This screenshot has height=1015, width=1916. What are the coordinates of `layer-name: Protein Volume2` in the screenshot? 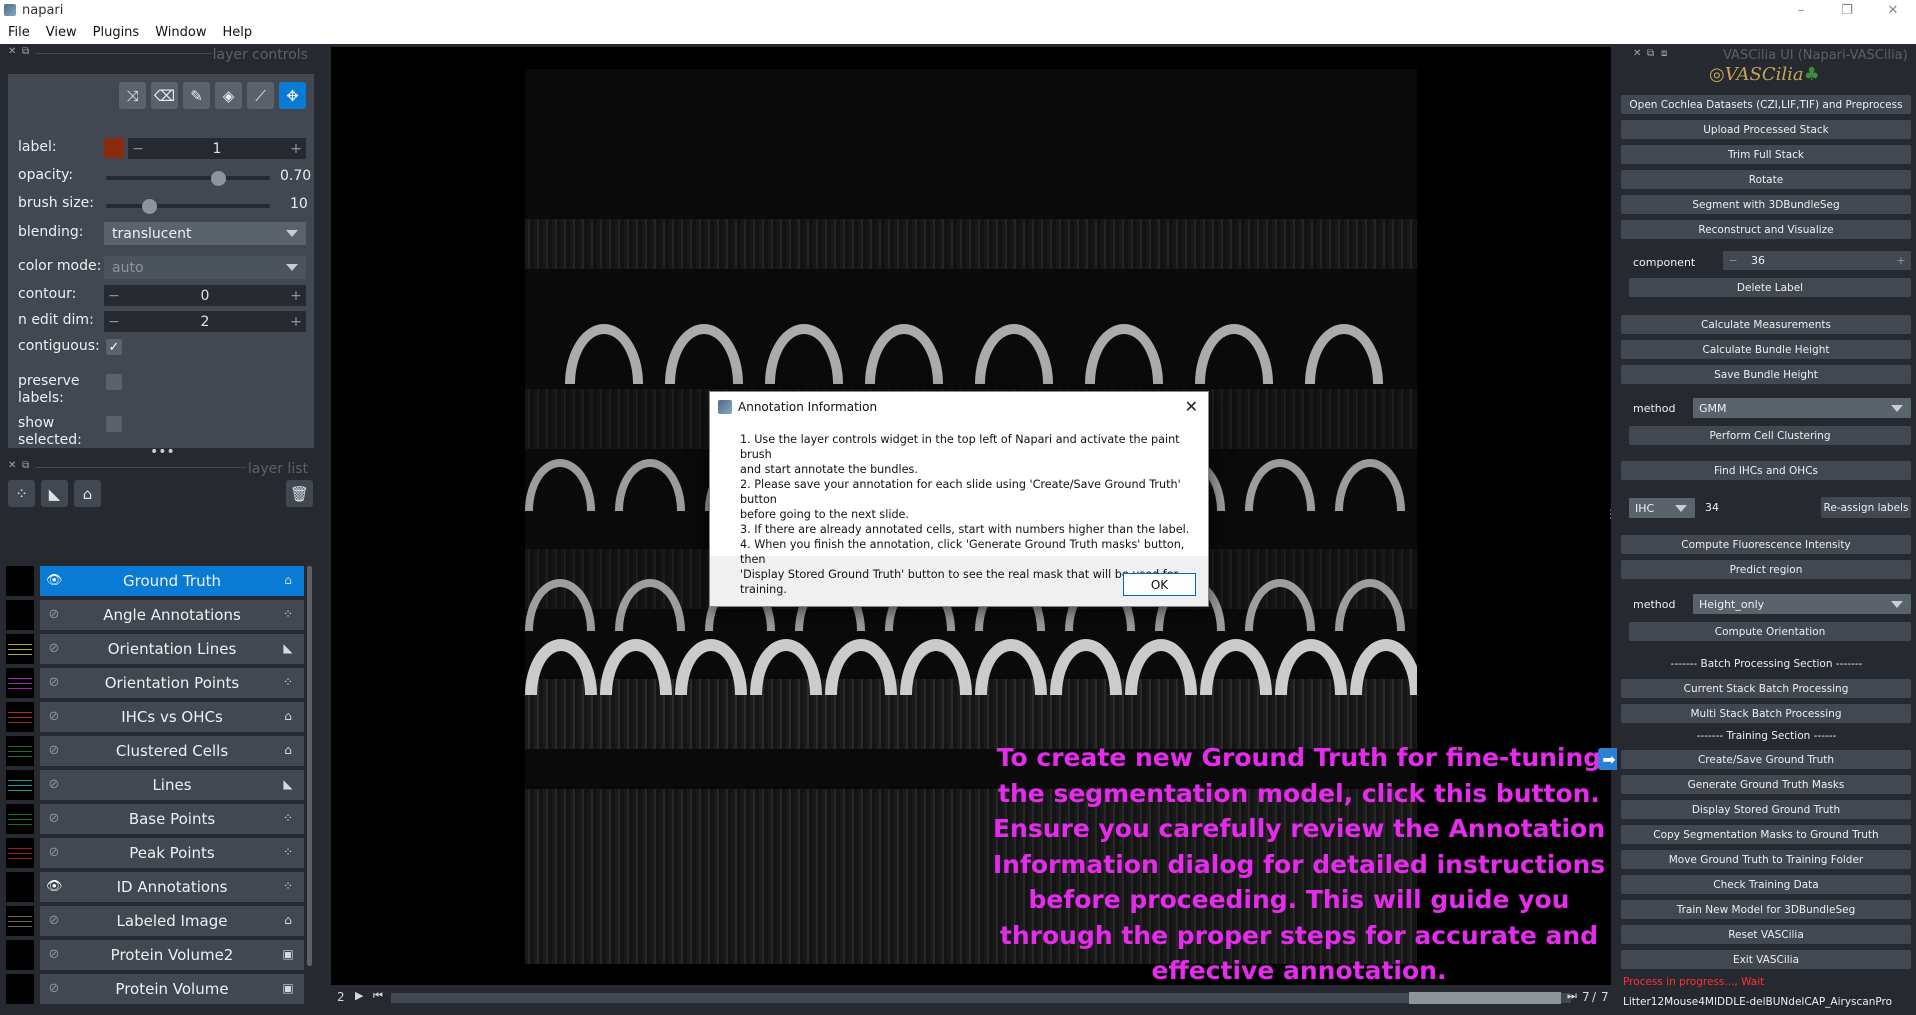 It's located at (172, 955).